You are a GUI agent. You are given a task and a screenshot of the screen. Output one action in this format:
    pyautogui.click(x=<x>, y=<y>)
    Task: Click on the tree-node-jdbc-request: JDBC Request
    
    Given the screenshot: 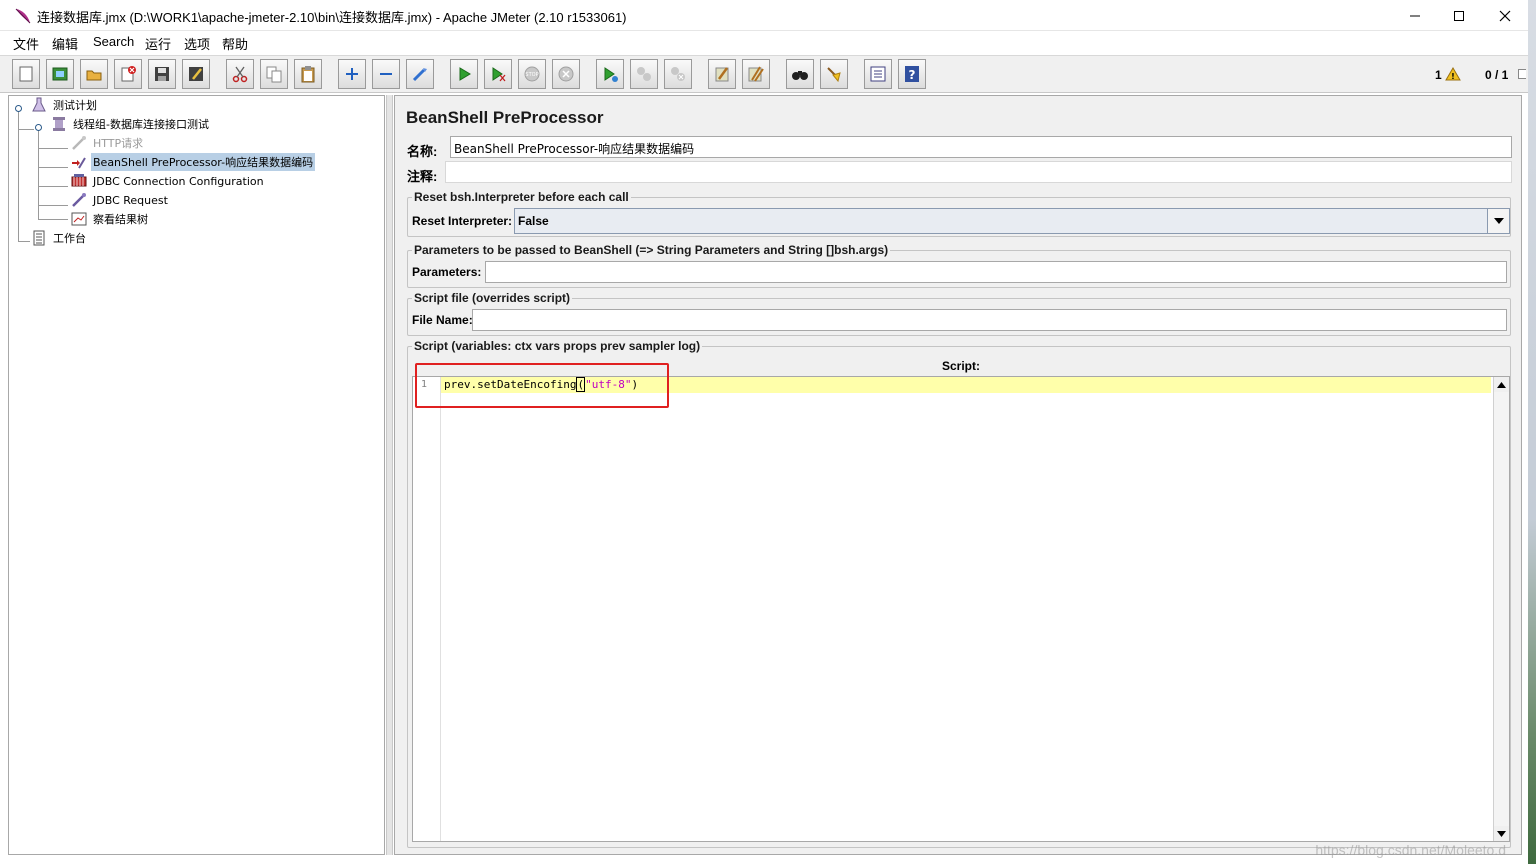 What is the action you would take?
    pyautogui.click(x=120, y=200)
    